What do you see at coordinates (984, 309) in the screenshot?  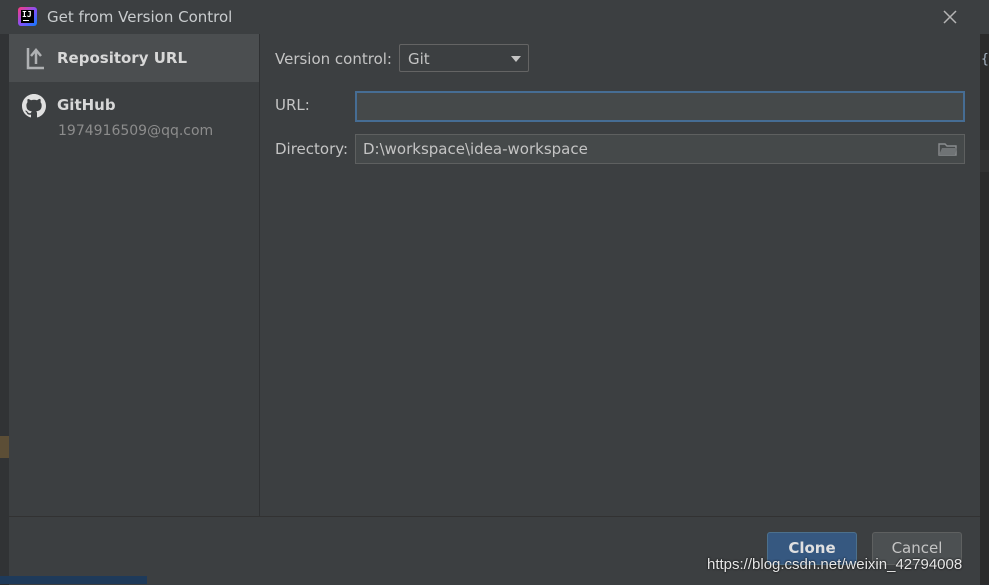 I see `background-ide-right-strip: {` at bounding box center [984, 309].